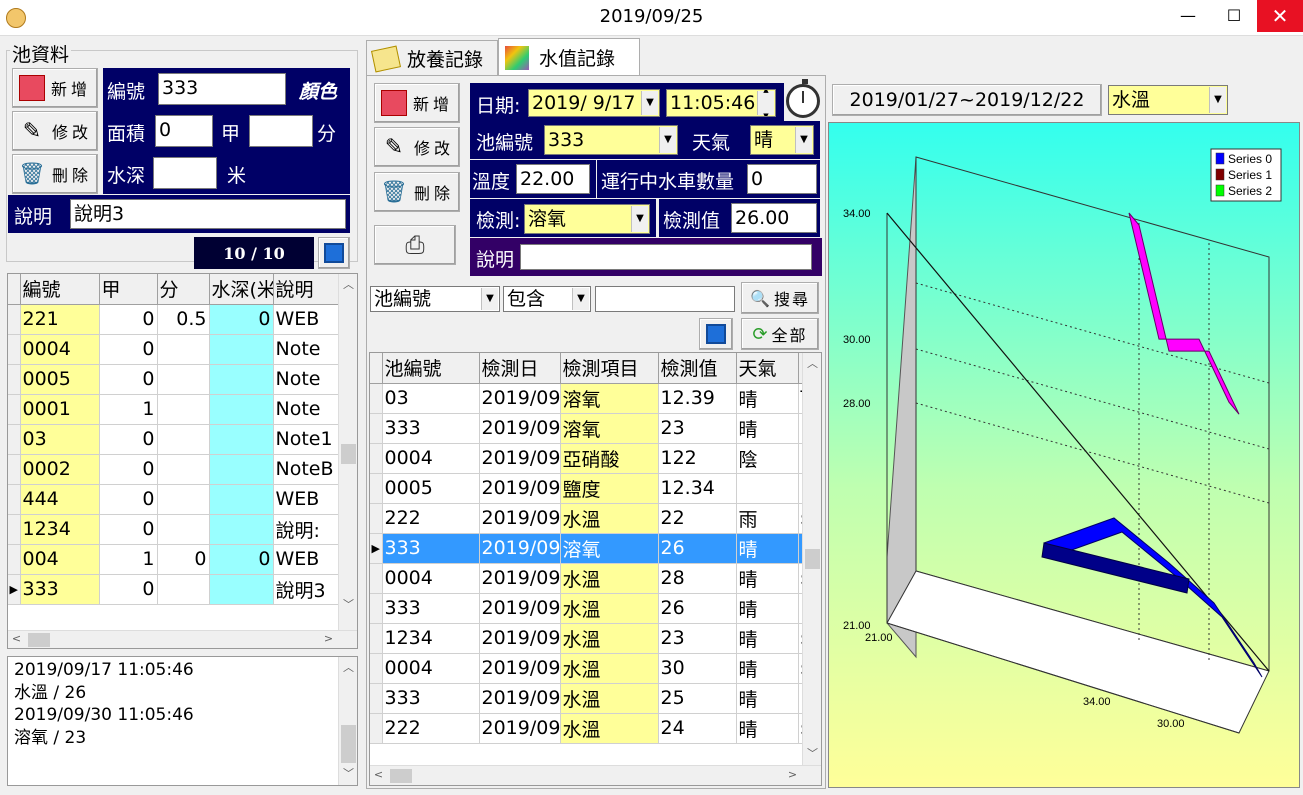 The image size is (1303, 795). What do you see at coordinates (182, 639) in the screenshot?
I see `pool-grid-hscroll: < >` at bounding box center [182, 639].